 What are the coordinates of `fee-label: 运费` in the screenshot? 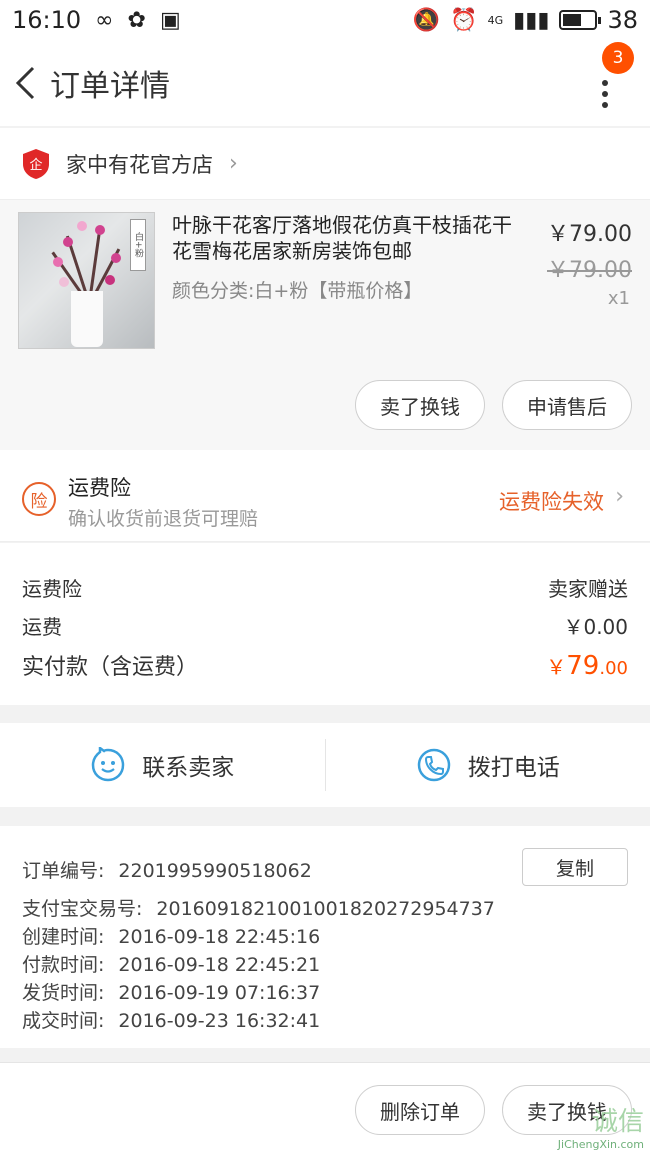 It's located at (42, 627).